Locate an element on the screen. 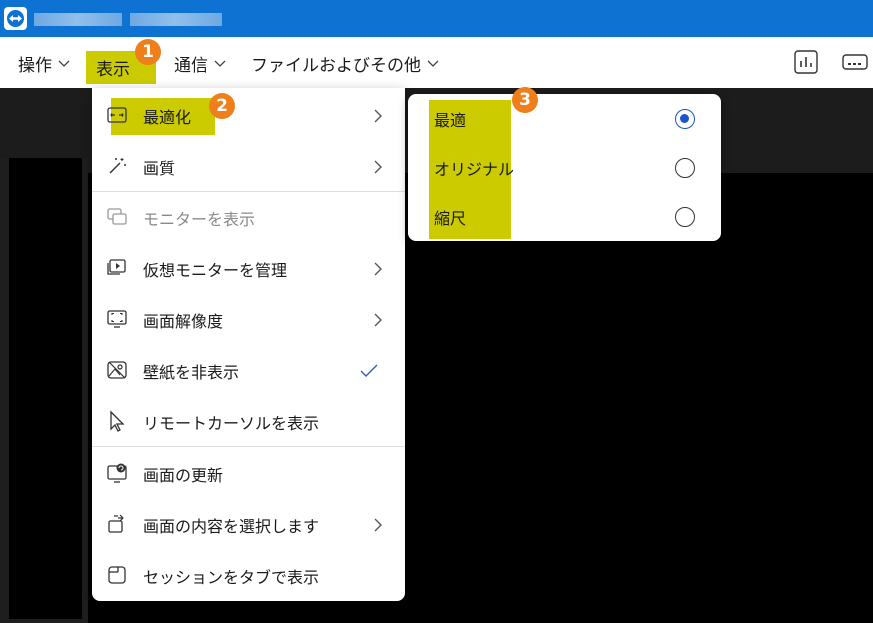  view-menu-item-fit-label: 最適化 is located at coordinates (167, 117).